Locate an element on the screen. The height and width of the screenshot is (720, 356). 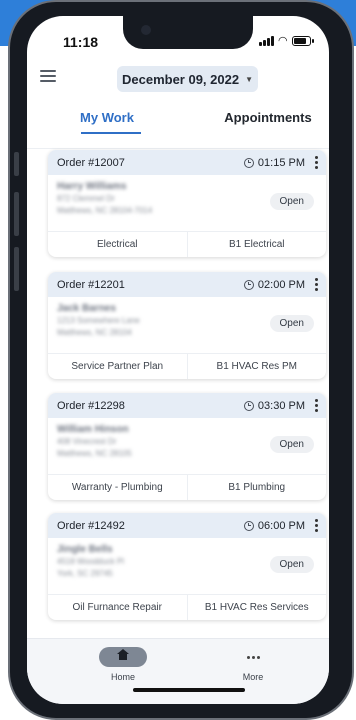
service-type: Service Partner Plan is located at coordinates (118, 366).